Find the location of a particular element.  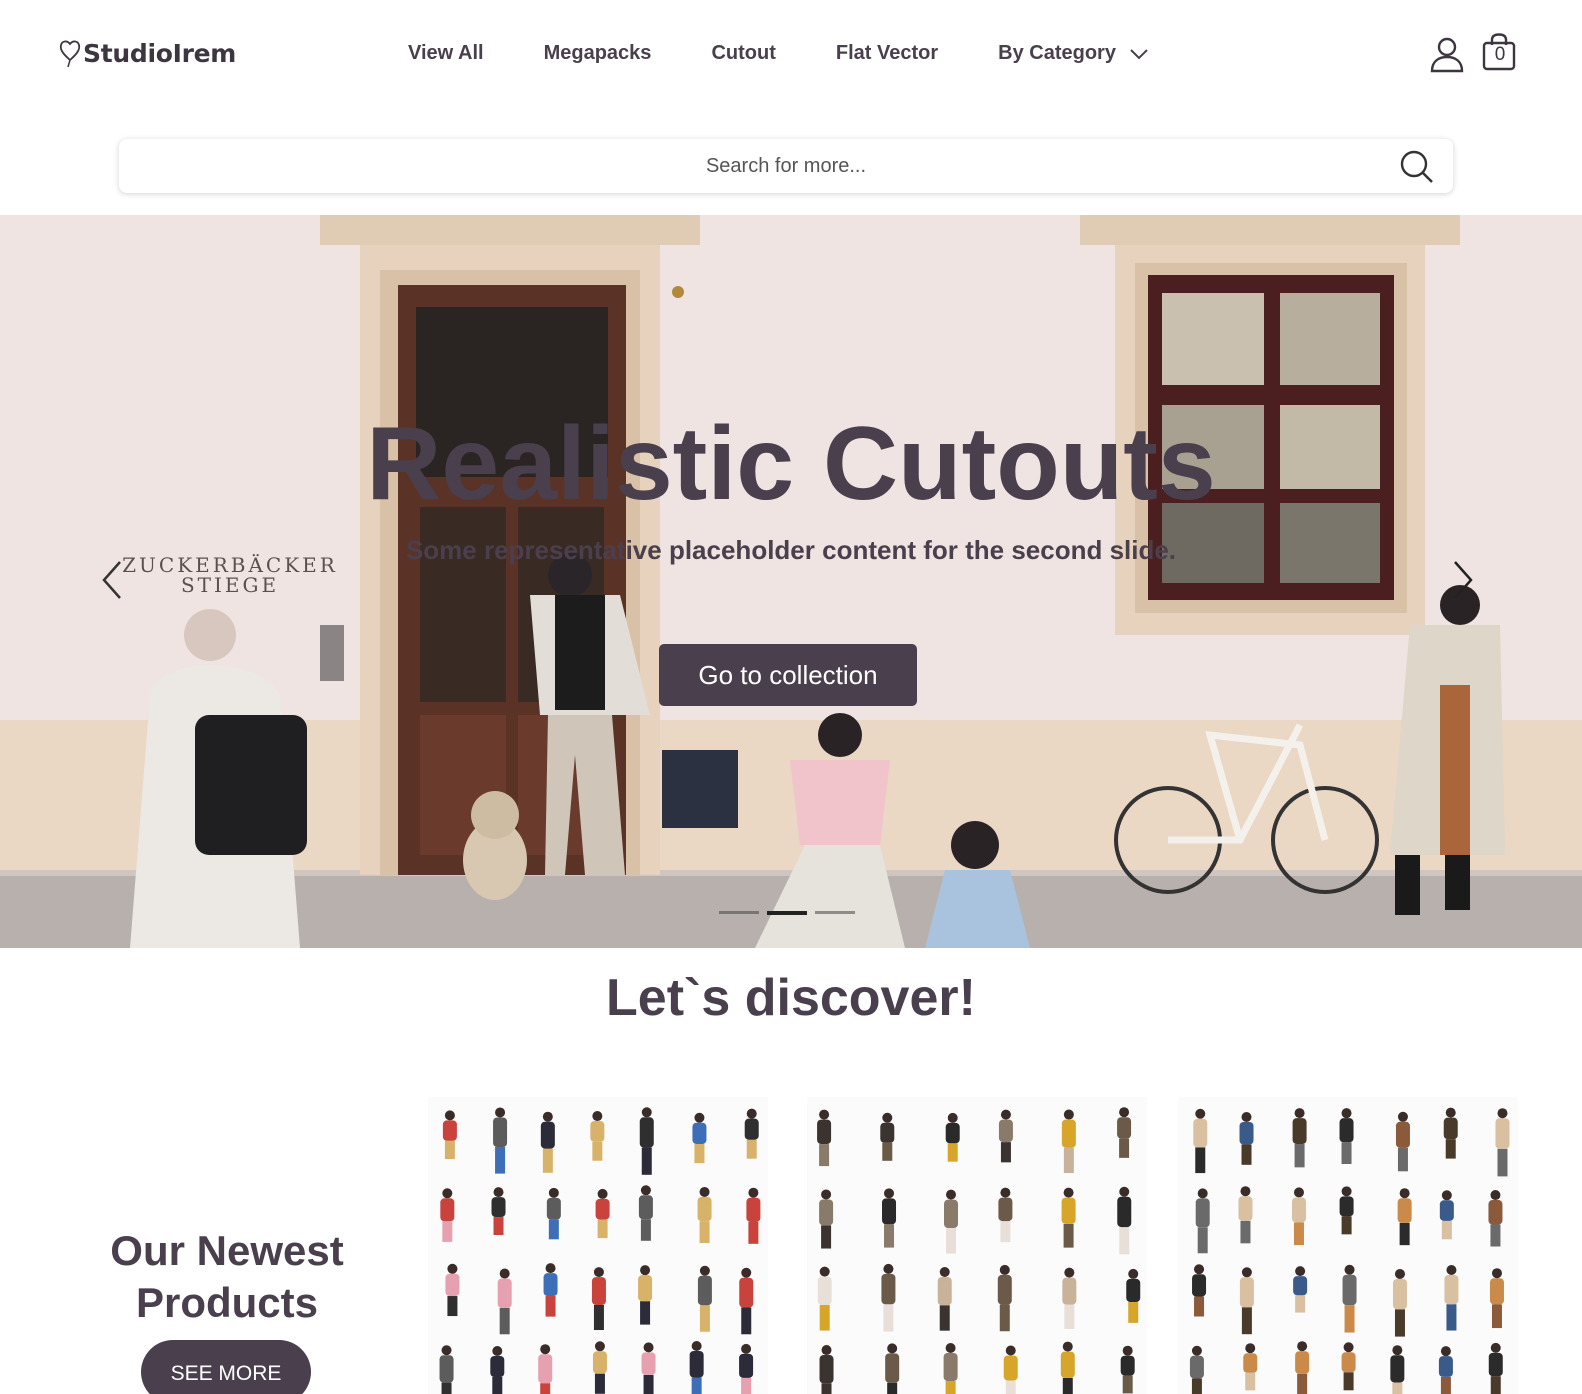

product-card-people is located at coordinates (977, 1245).